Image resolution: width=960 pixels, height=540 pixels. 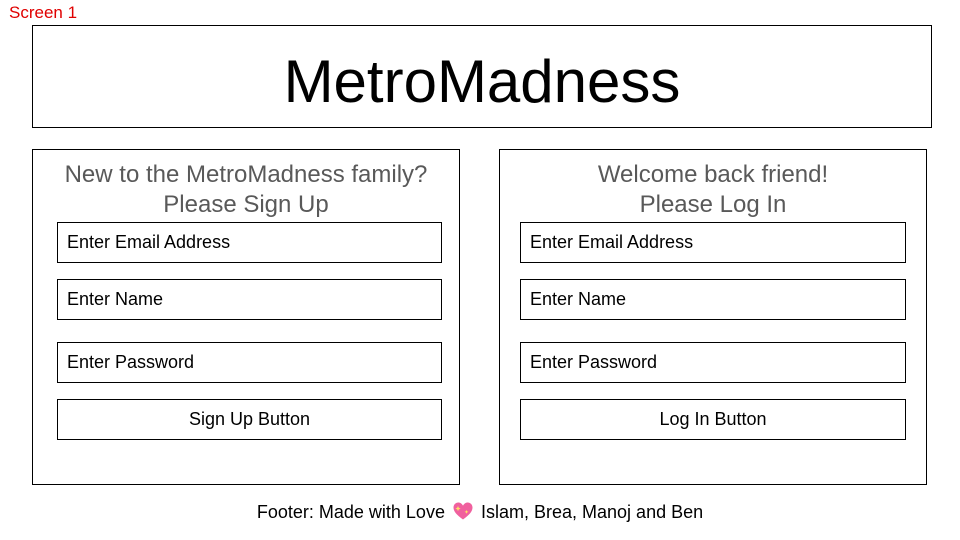 What do you see at coordinates (249, 419) in the screenshot?
I see `signup-button: Sign Up Button` at bounding box center [249, 419].